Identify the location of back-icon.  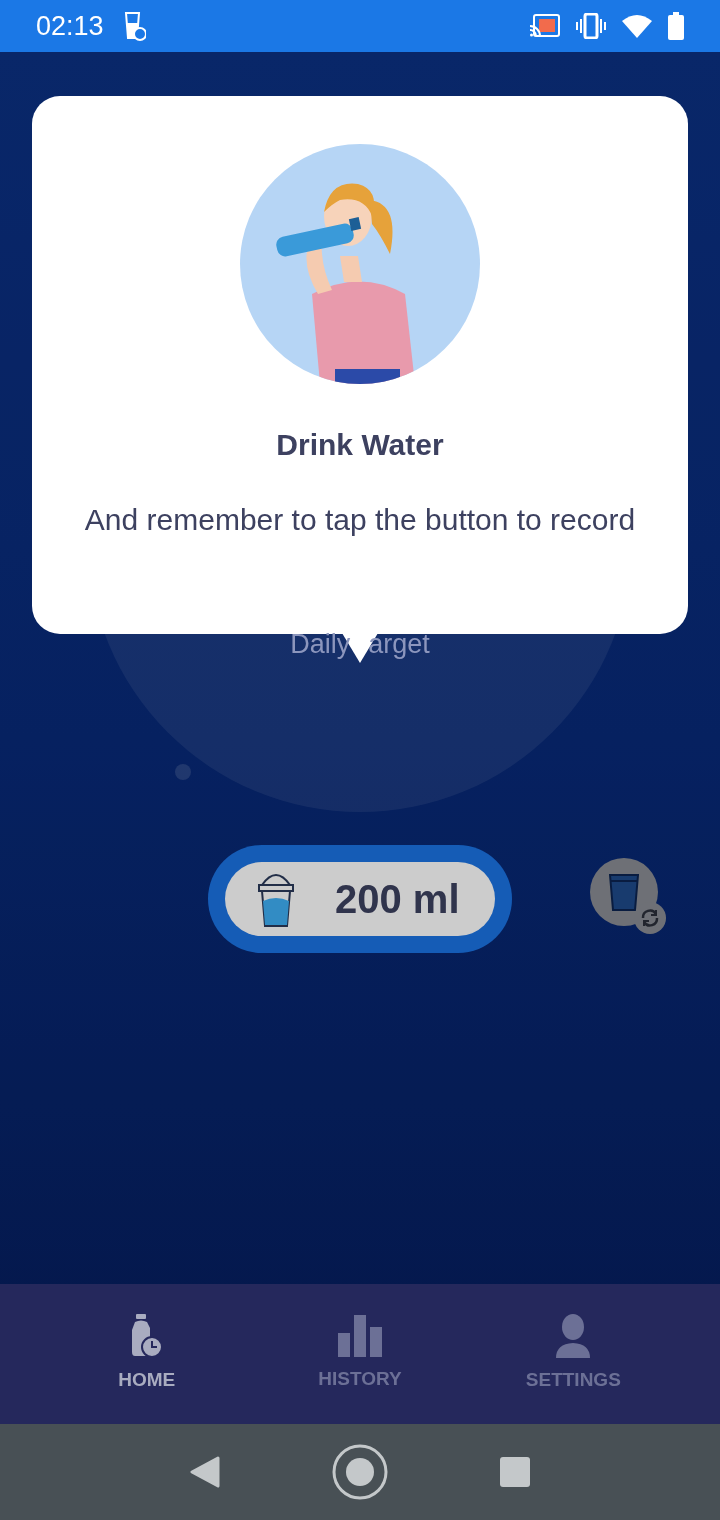
(205, 1472).